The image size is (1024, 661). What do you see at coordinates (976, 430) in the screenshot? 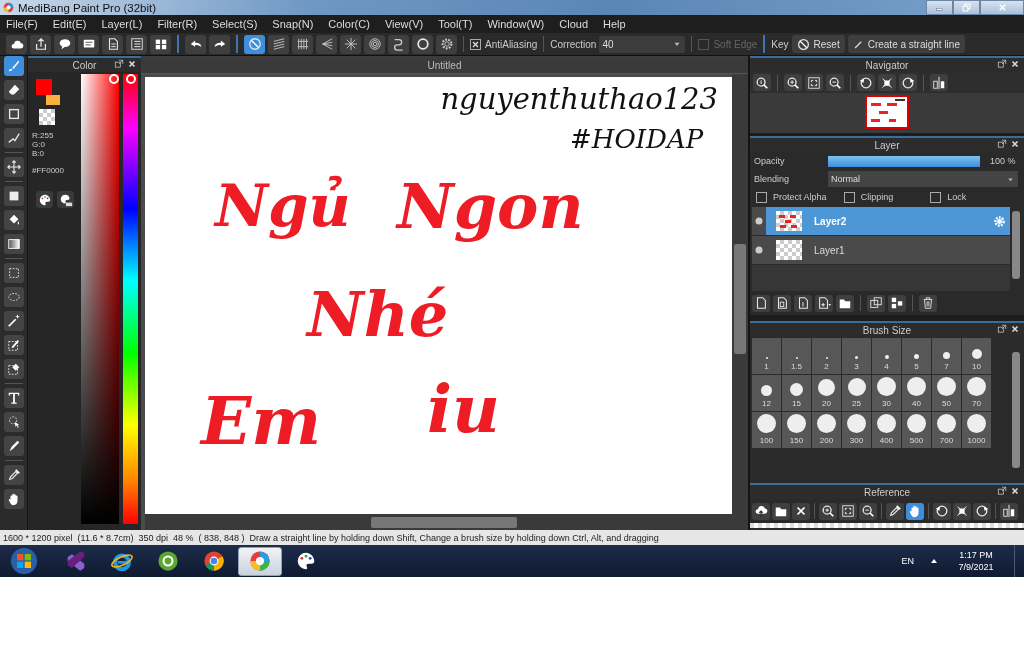
I see `brush-size-option: 1000` at bounding box center [976, 430].